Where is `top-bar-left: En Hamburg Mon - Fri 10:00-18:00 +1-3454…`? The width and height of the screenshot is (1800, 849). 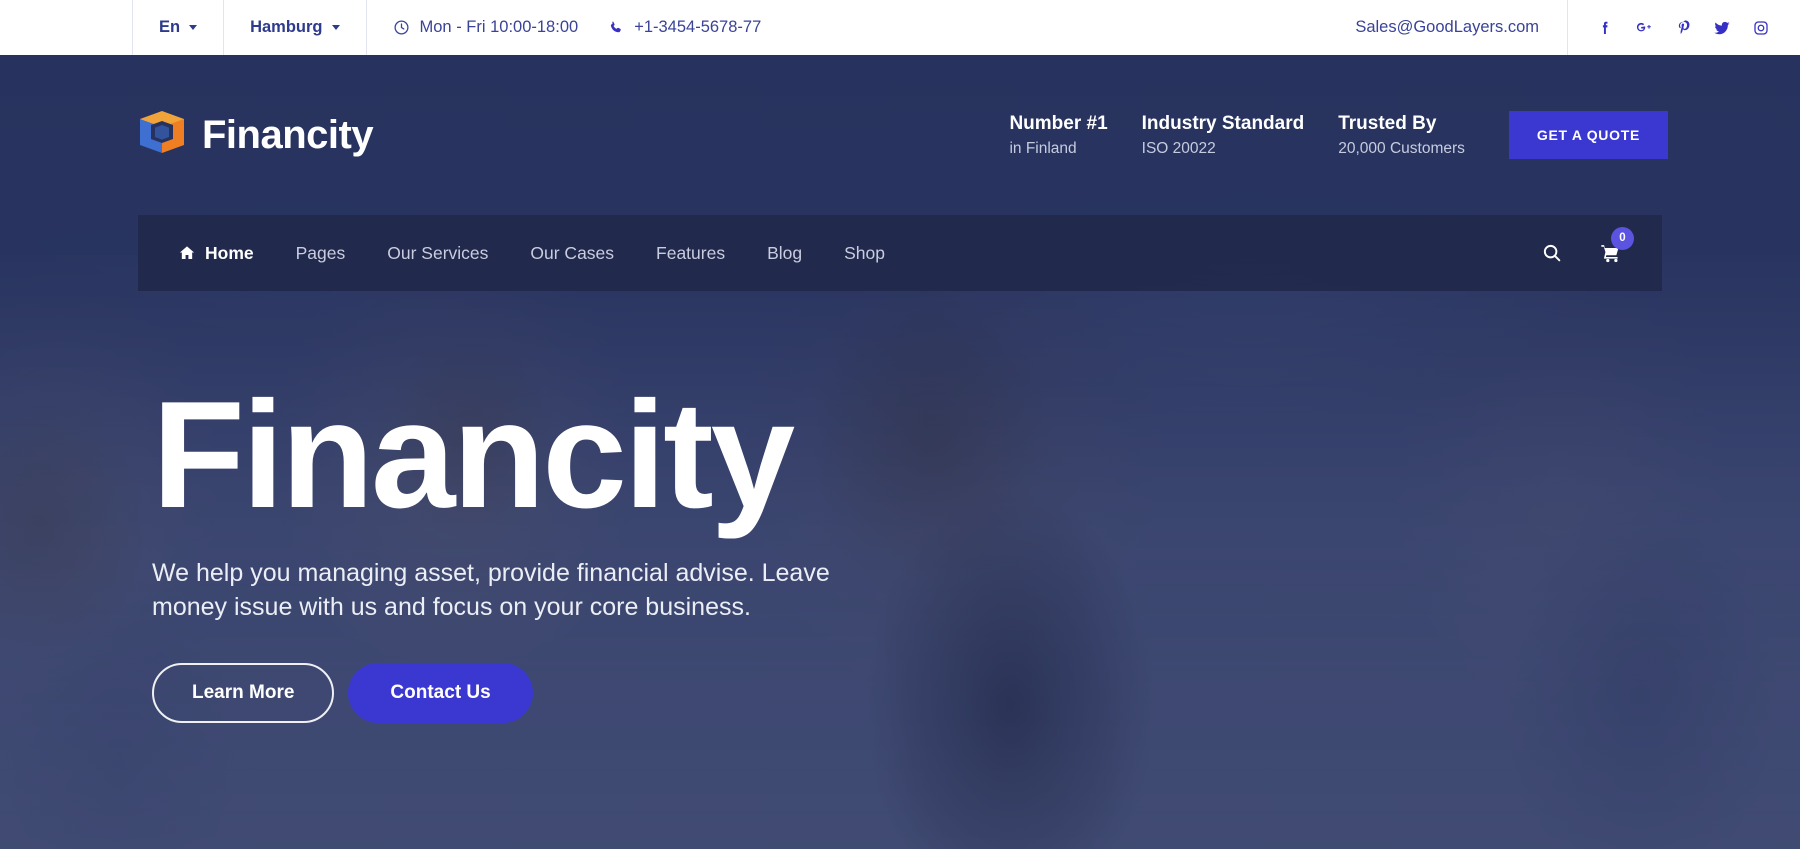 top-bar-left: En Hamburg Mon - Fri 10:00-18:00 +1-3454… is located at coordinates (459, 27).